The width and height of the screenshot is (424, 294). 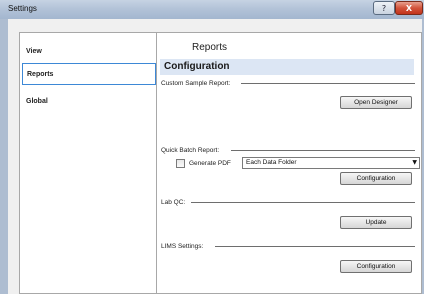 I want to click on lab-qc-update-button: Update, so click(x=376, y=222).